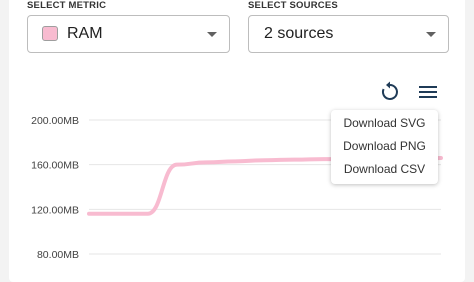  Describe the element at coordinates (384, 169) in the screenshot. I see `download-csv-item: Download CSV` at that location.